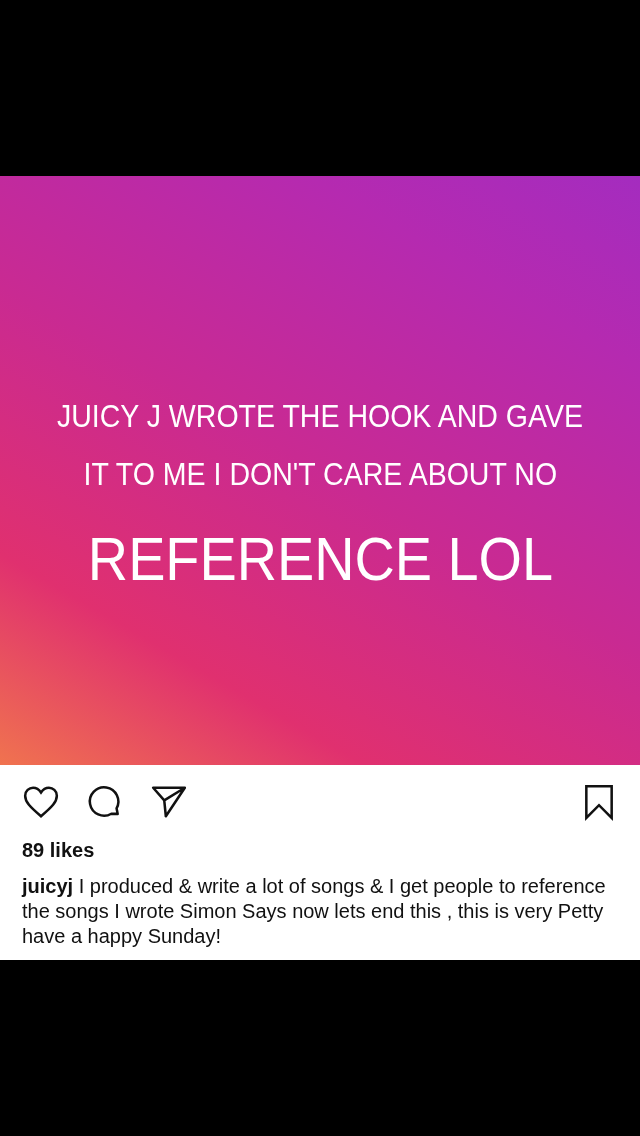 This screenshot has width=640, height=1136. What do you see at coordinates (320, 558) in the screenshot?
I see `image-text: REFERENCE LOL` at bounding box center [320, 558].